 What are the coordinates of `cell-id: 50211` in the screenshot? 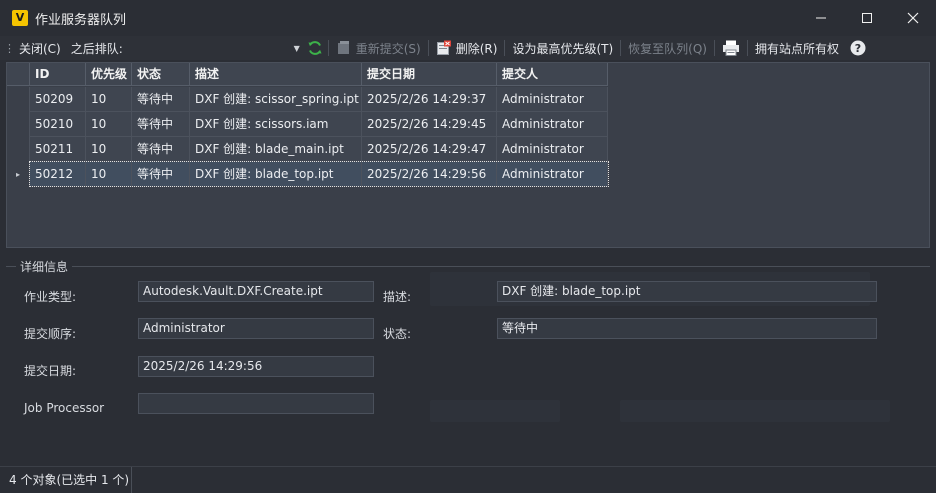 It's located at (58, 149).